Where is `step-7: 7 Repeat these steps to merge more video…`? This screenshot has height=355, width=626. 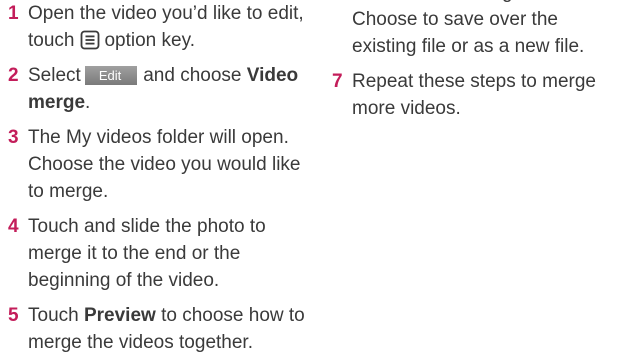 step-7: 7 Repeat these steps to merge more video… is located at coordinates (478, 95).